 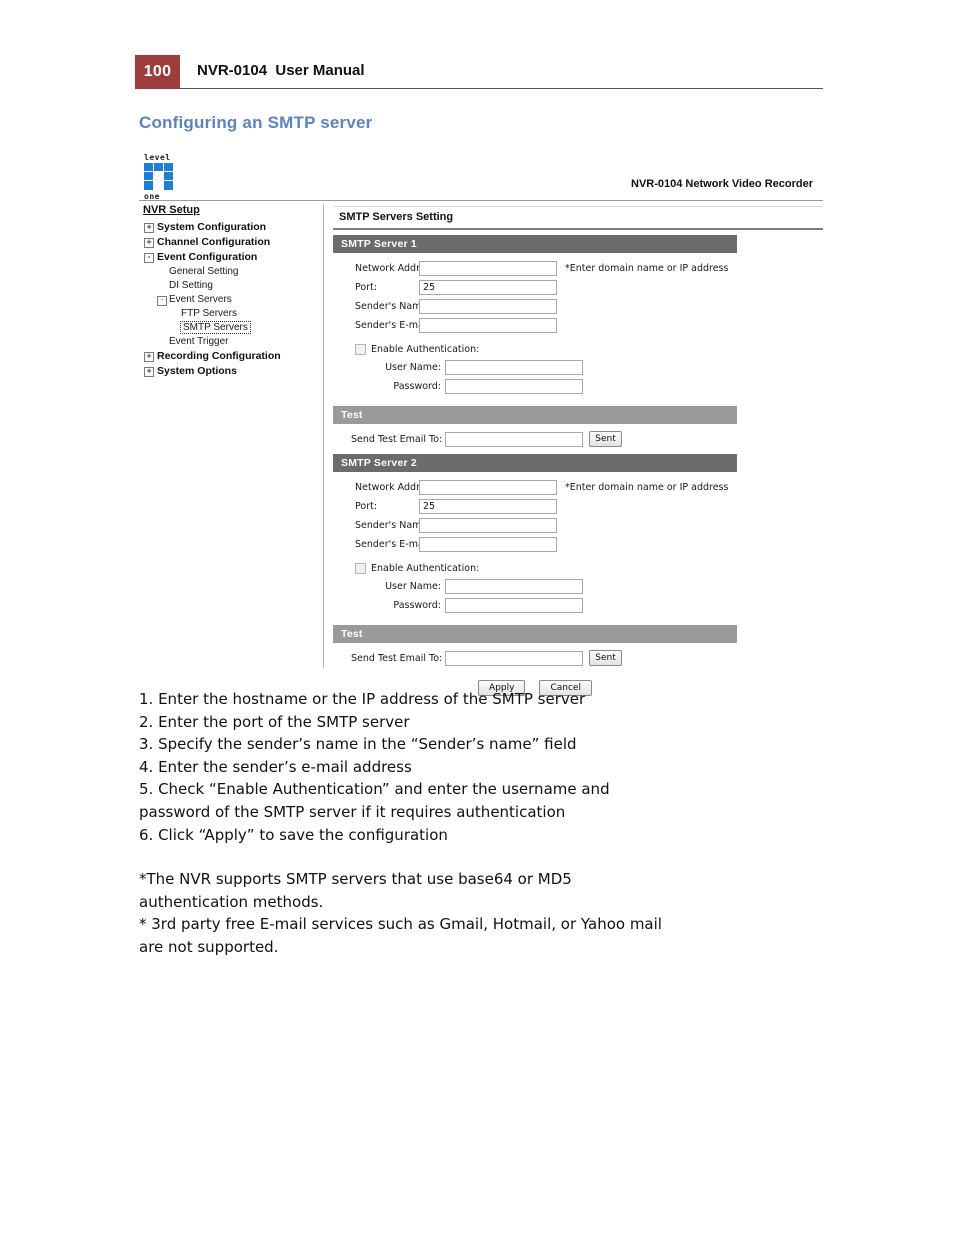 I want to click on smtp-server-1-header: SMTP Server 1, so click(x=535, y=244).